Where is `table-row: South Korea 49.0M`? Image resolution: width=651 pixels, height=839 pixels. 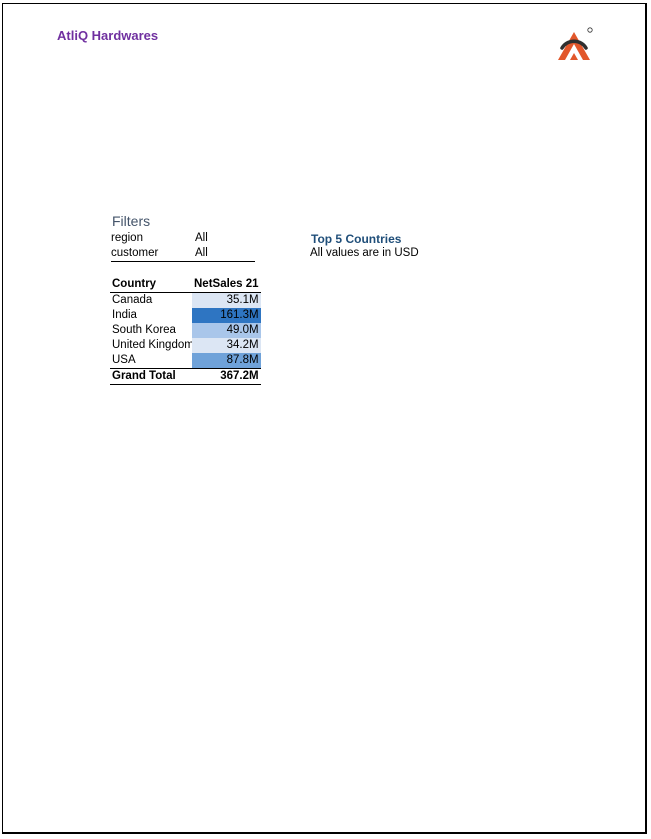
table-row: South Korea 49.0M is located at coordinates (185, 330).